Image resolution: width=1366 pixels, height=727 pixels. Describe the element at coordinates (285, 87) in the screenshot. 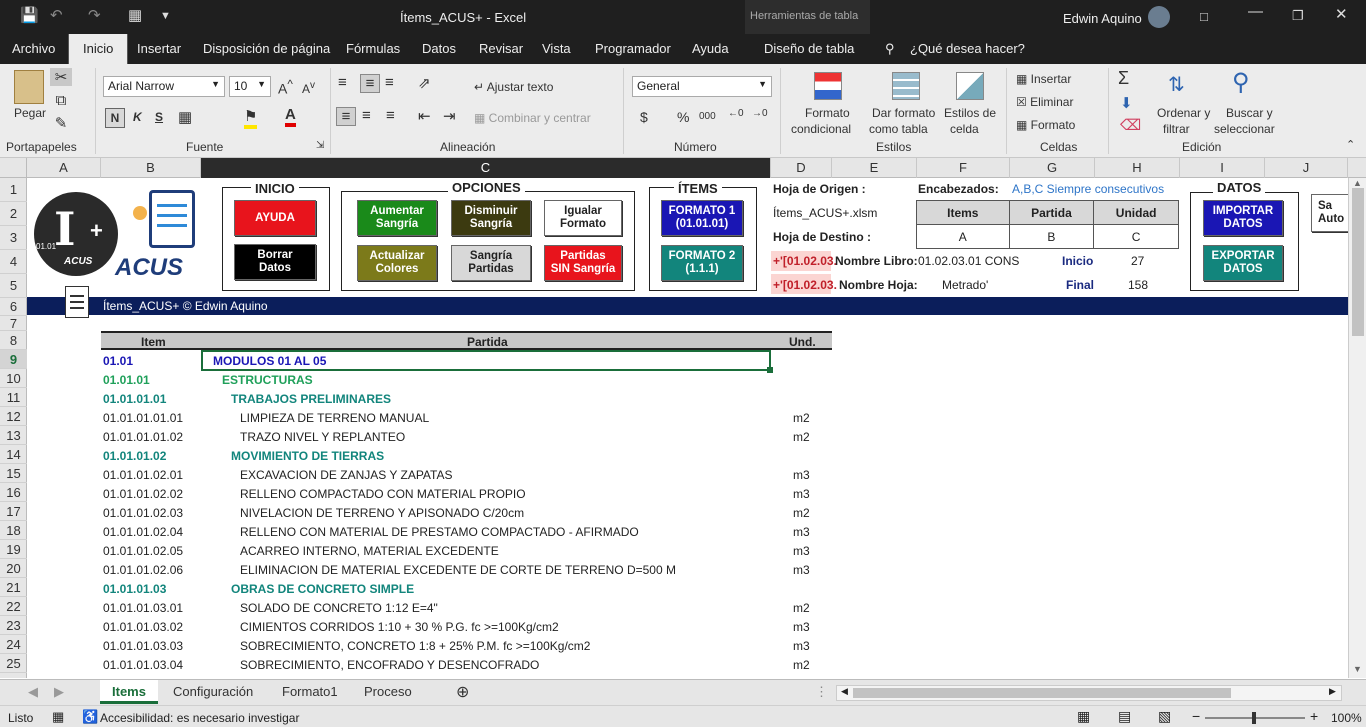

I see `grow-font-icon: A^` at that location.